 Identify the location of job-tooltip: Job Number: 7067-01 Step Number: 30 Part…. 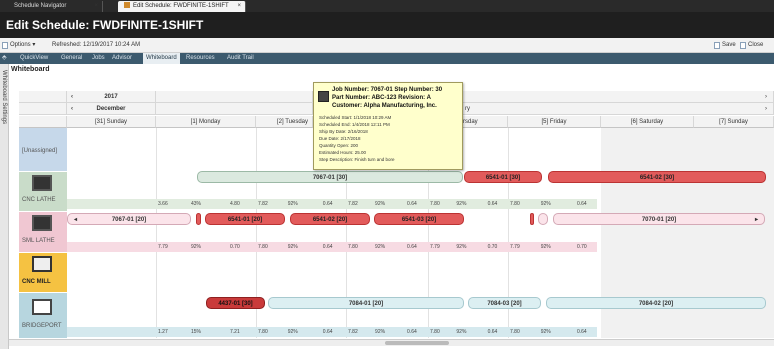
(388, 126).